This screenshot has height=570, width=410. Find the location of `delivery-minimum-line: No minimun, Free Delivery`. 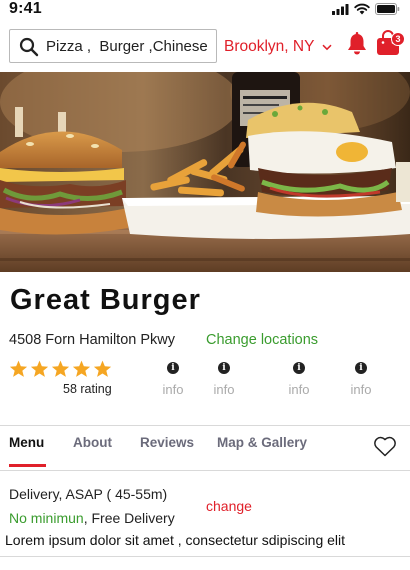

delivery-minimum-line: No minimun, Free Delivery is located at coordinates (92, 518).